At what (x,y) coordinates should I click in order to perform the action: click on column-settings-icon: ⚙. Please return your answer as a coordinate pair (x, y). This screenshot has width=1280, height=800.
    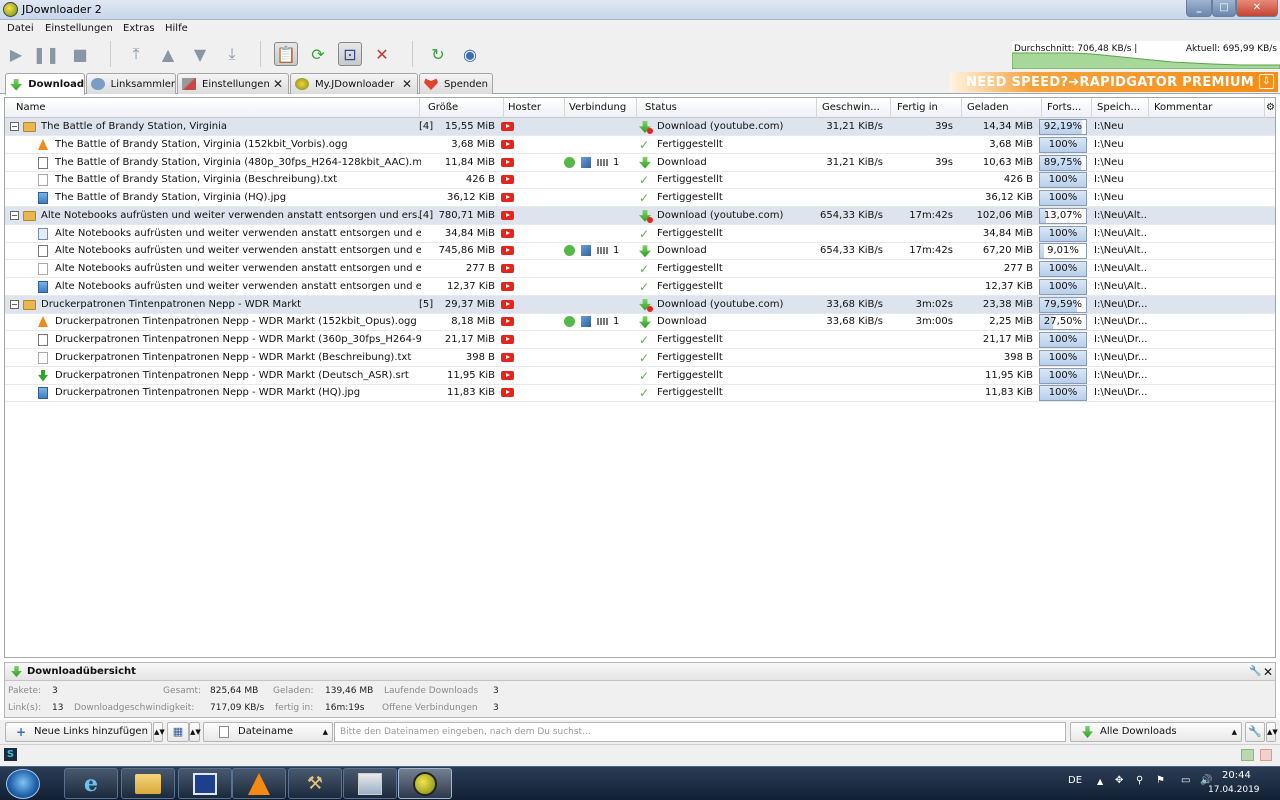
    Looking at the image, I should click on (1270, 108).